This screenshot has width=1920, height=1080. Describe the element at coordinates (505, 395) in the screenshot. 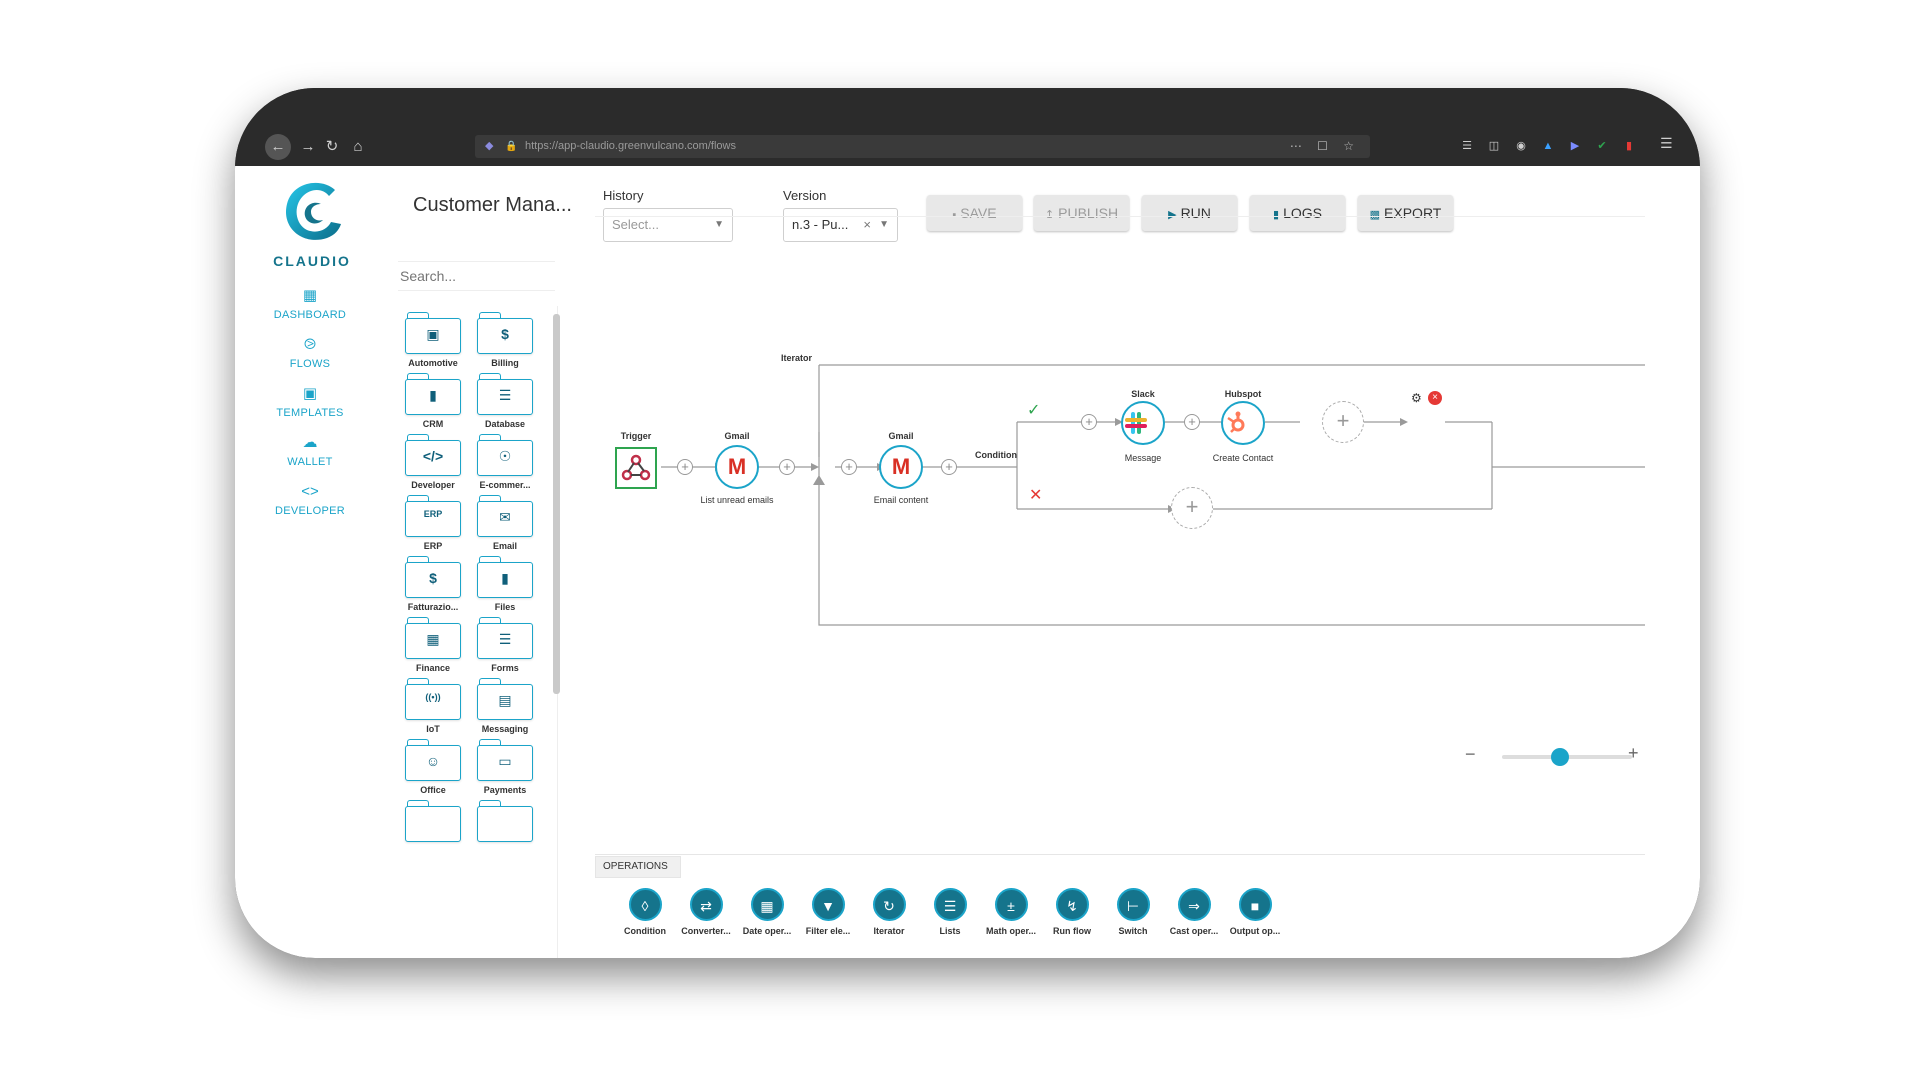

I see `database-icon: ☰` at that location.